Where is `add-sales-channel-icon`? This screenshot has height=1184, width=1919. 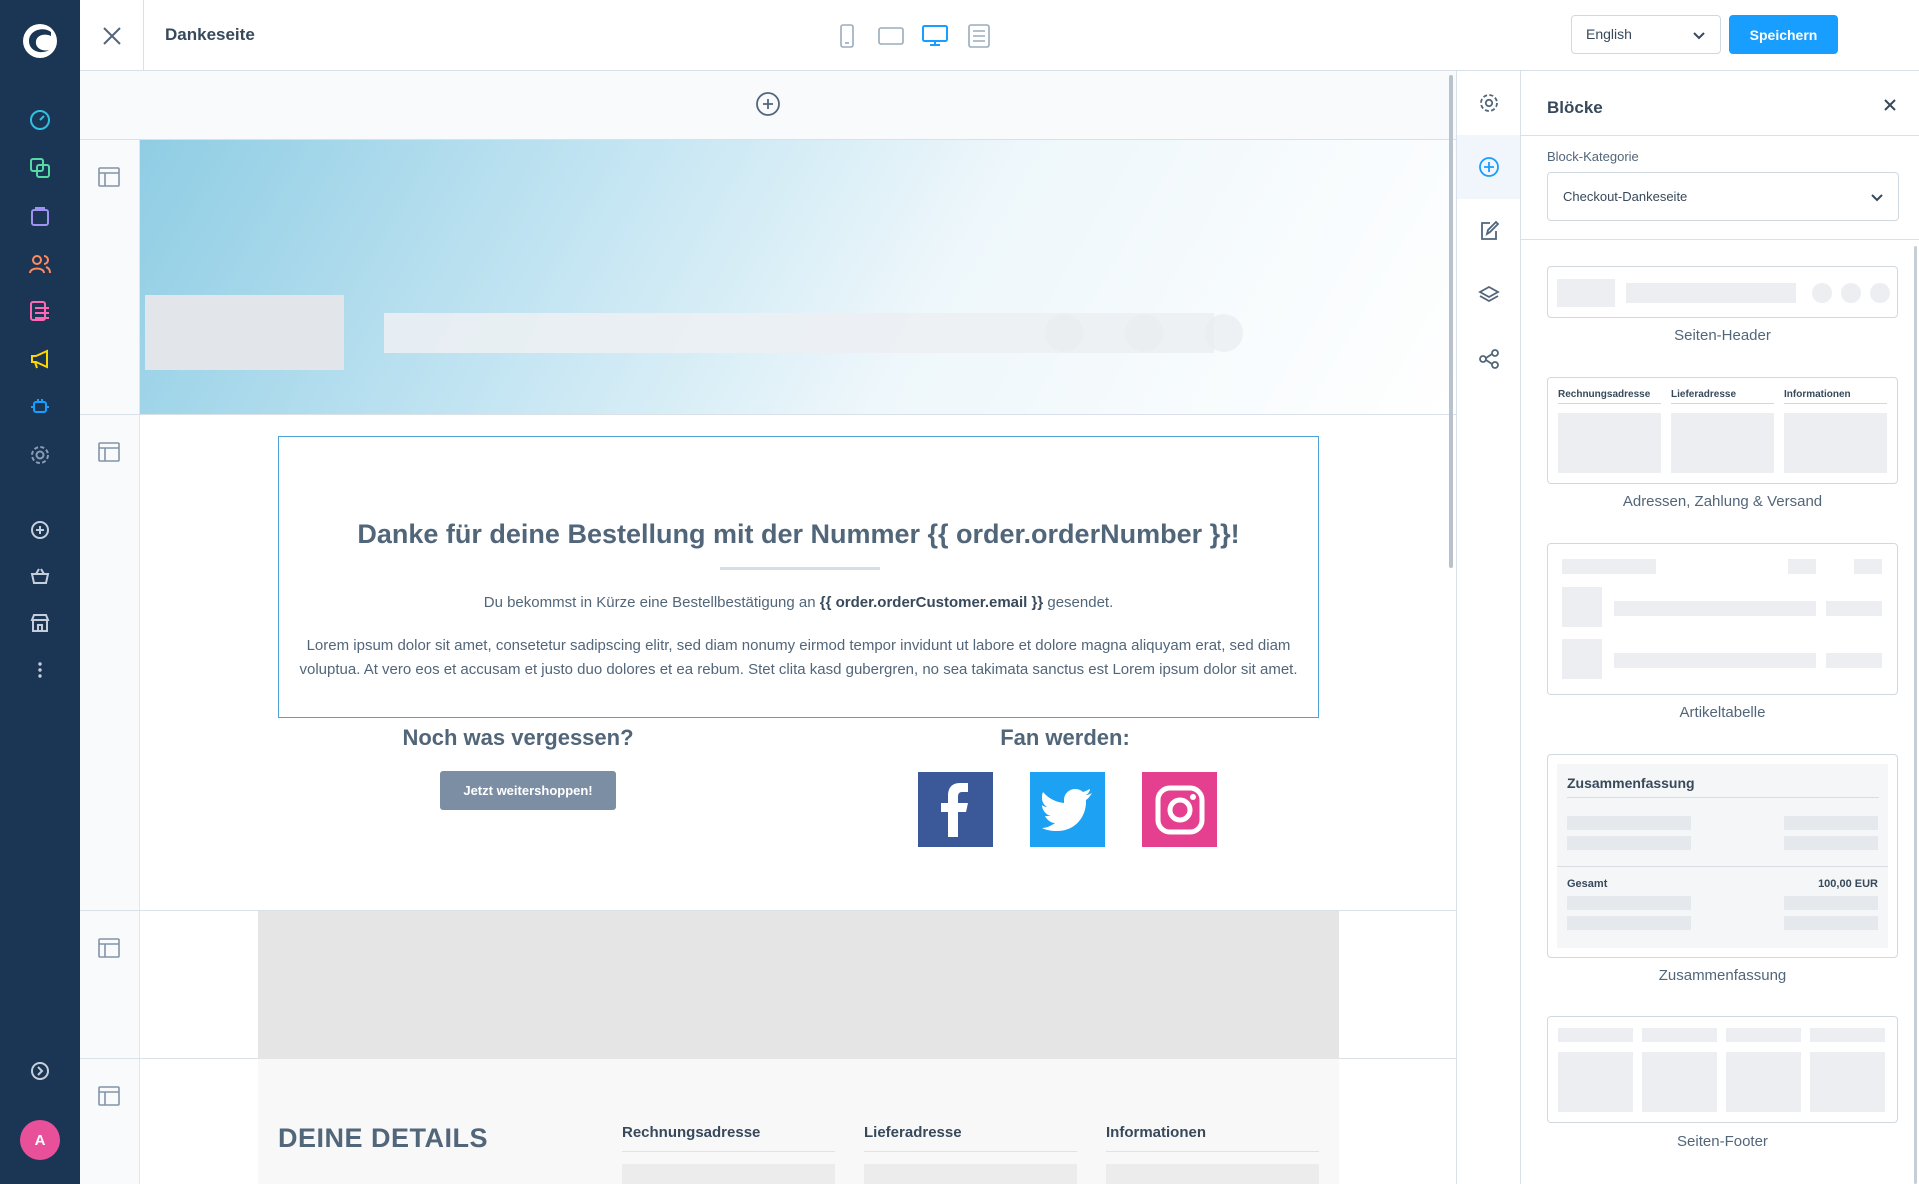 add-sales-channel-icon is located at coordinates (40, 530).